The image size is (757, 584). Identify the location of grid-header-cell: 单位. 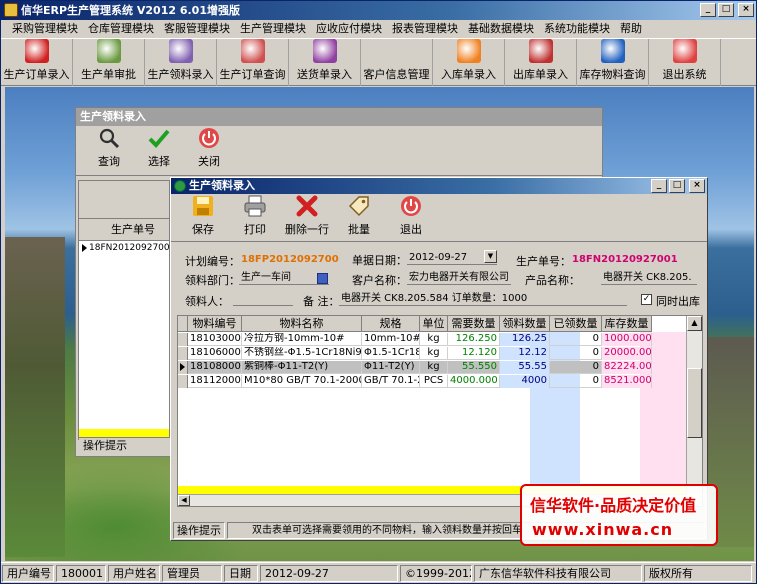
(434, 324).